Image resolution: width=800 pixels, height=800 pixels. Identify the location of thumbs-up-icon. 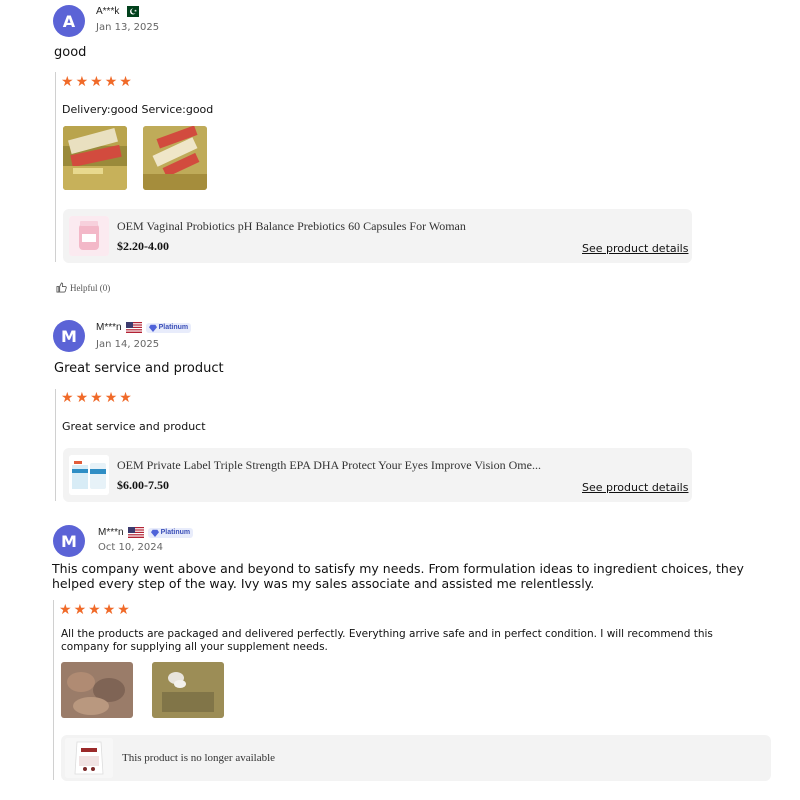
(61, 287).